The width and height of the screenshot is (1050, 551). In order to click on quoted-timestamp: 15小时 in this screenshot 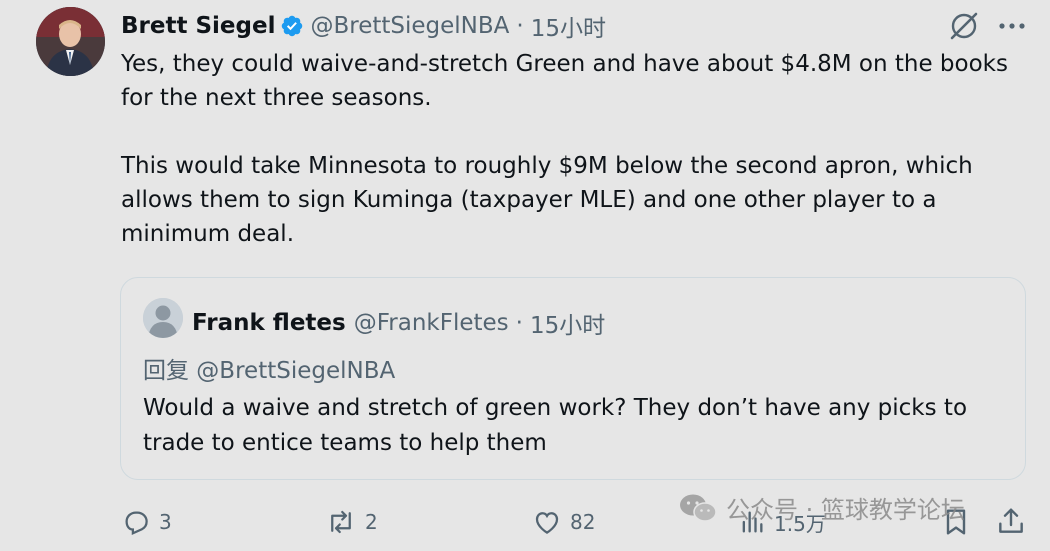, I will do `click(567, 323)`.